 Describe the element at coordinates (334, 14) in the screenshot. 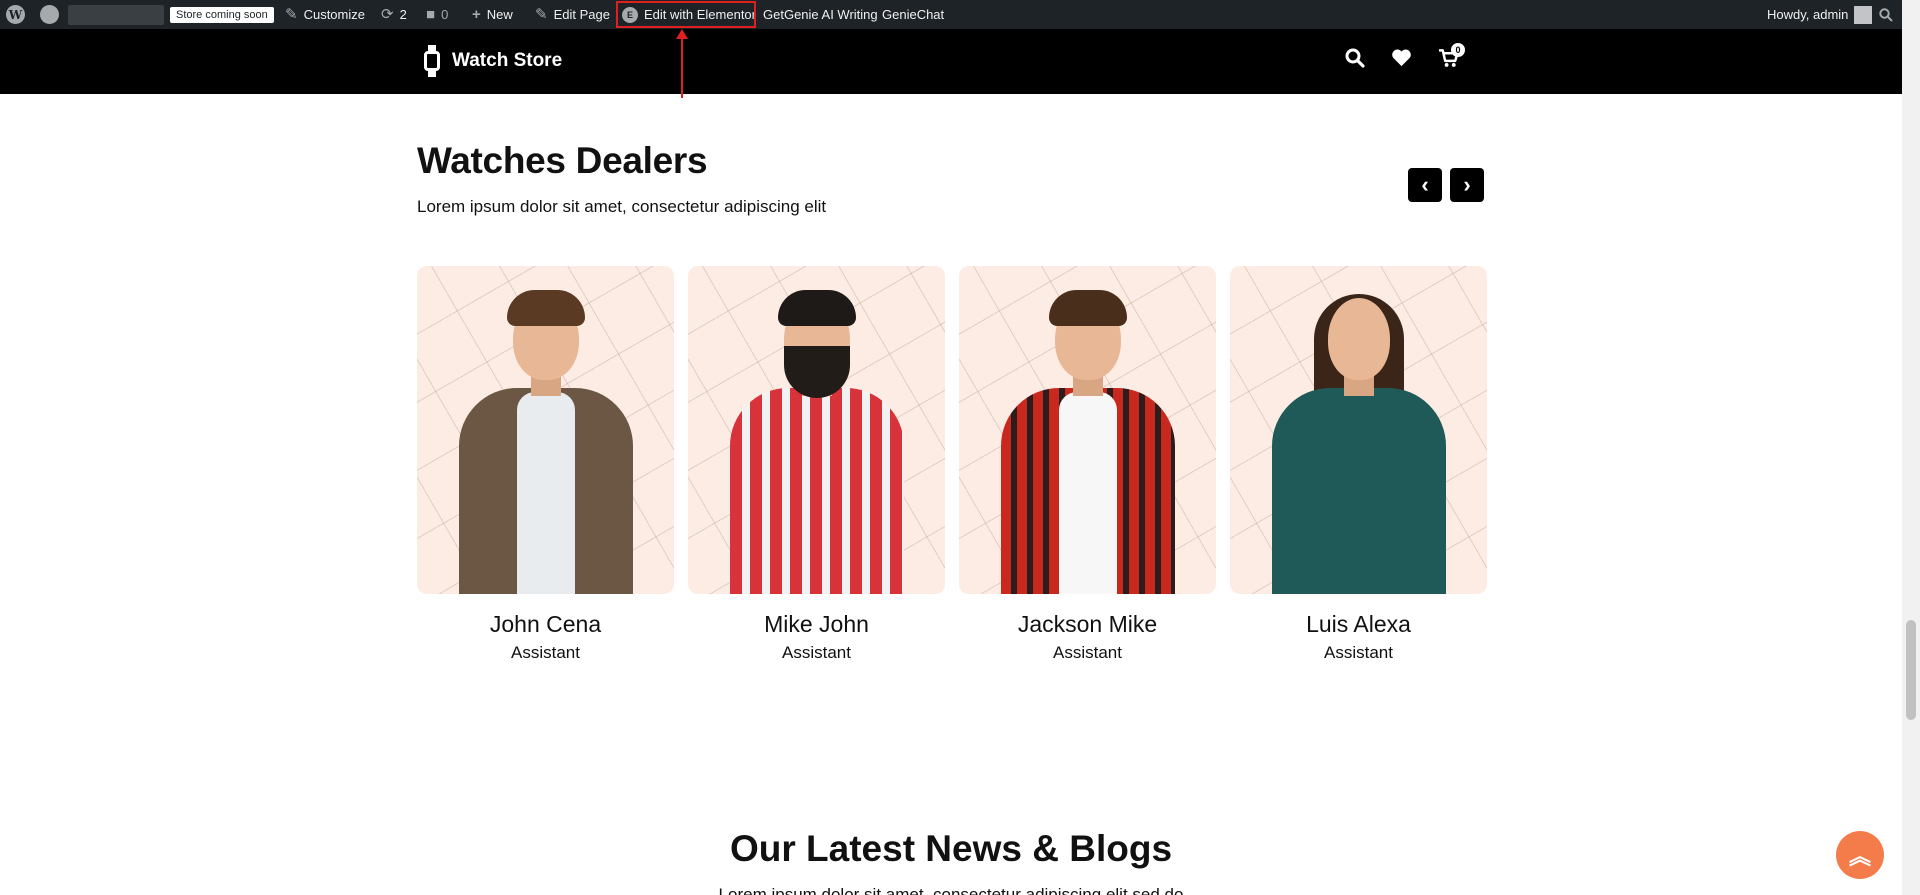

I see `customize-label: Customize` at that location.